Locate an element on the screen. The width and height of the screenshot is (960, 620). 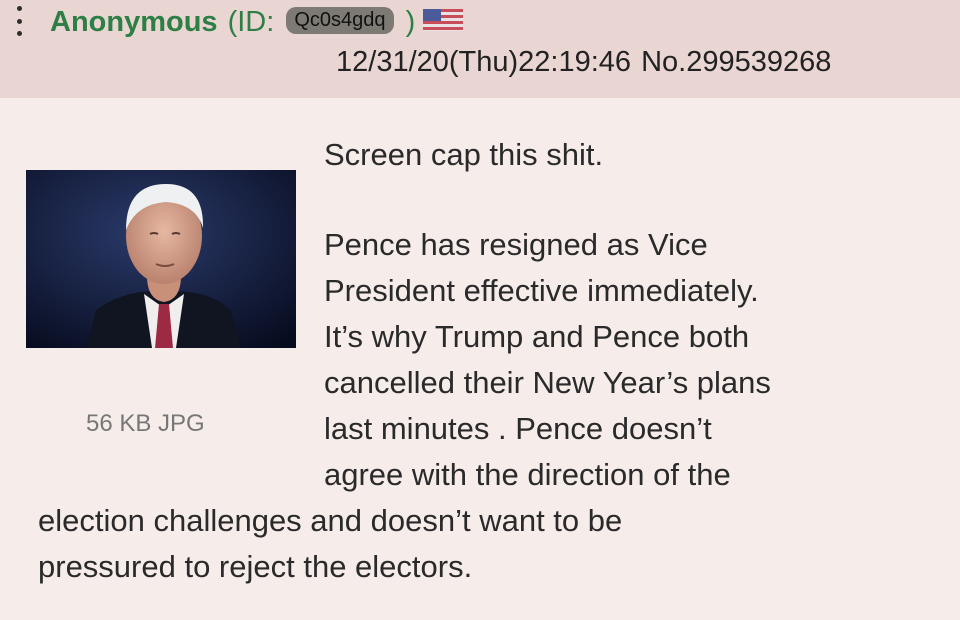
poster-info: Anonymous (ID: Qc0s4gdq ) is located at coordinates (257, 22).